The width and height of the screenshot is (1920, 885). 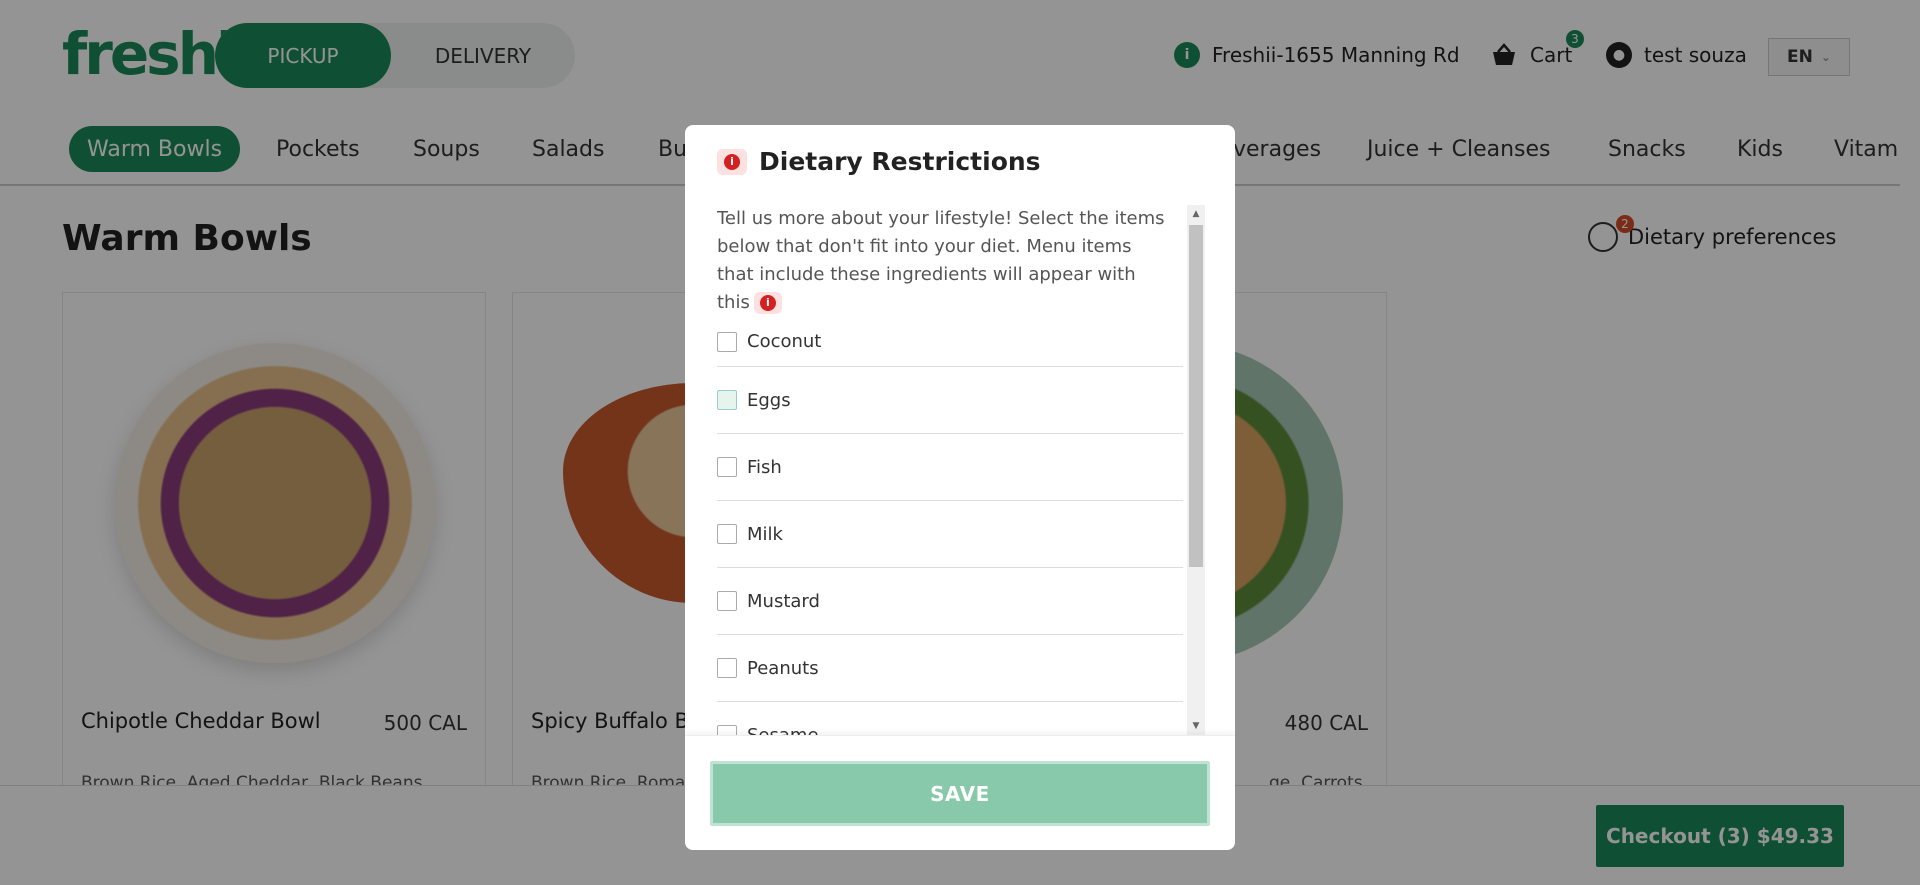 What do you see at coordinates (764, 467) in the screenshot?
I see `option-label: Fish` at bounding box center [764, 467].